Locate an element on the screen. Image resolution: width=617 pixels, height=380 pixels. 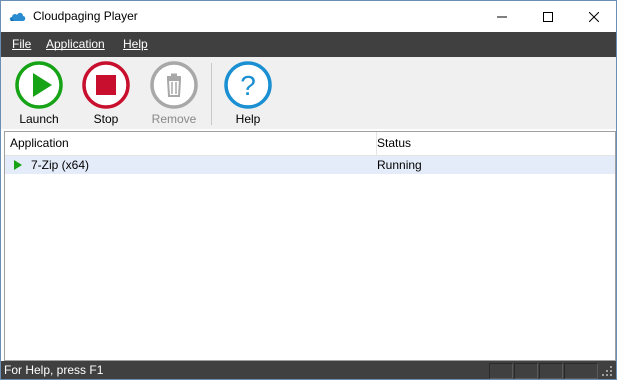
minimize-icon is located at coordinates (502, 16).